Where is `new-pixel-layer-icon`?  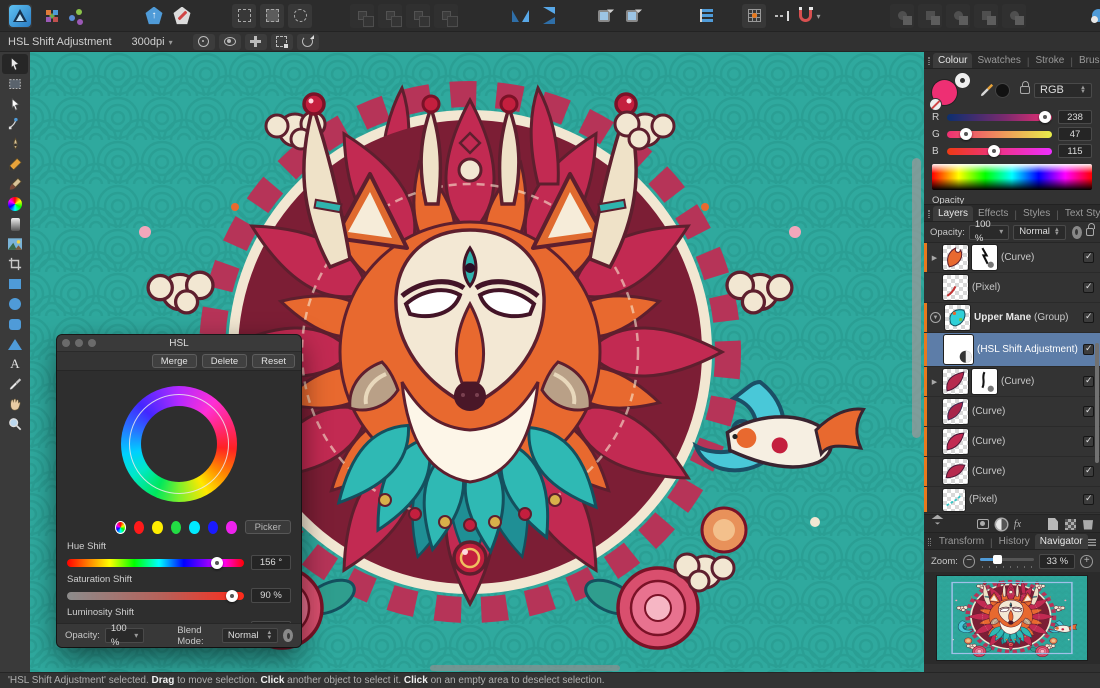 new-pixel-layer-icon is located at coordinates (1070, 524).